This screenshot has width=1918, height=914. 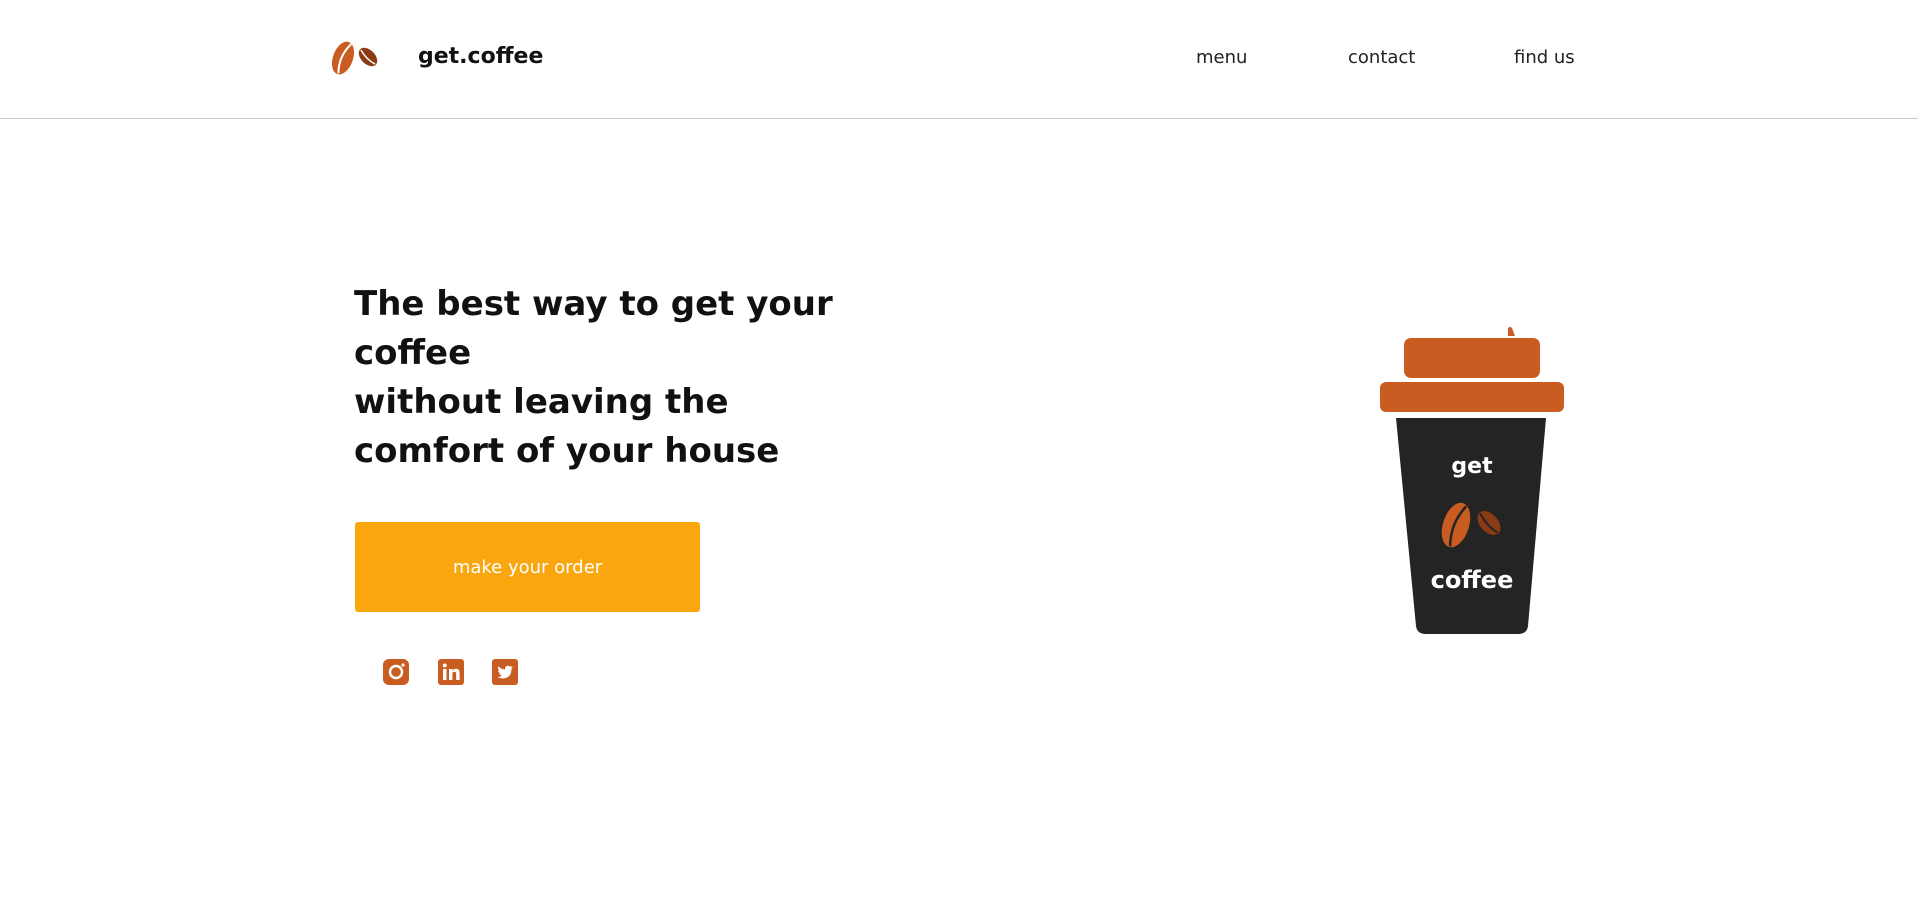 What do you see at coordinates (480, 56) in the screenshot?
I see `brand-name: get.coffee` at bounding box center [480, 56].